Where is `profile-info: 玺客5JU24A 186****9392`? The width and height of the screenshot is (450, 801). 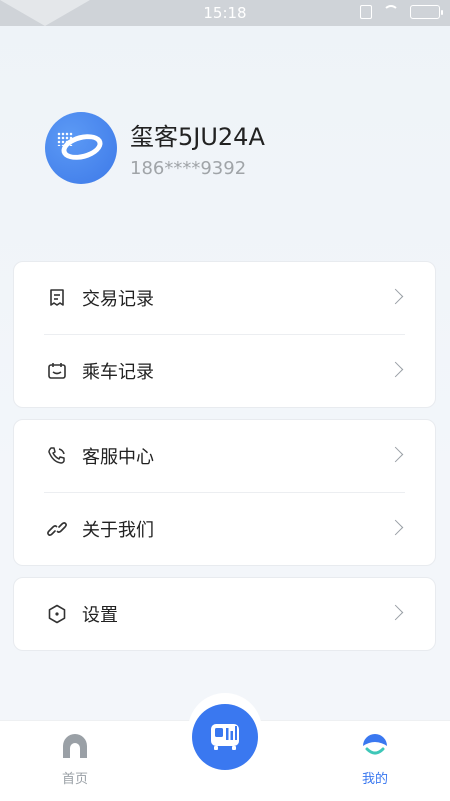
profile-info: 玺客5JU24A 186****9392 is located at coordinates (191, 148).